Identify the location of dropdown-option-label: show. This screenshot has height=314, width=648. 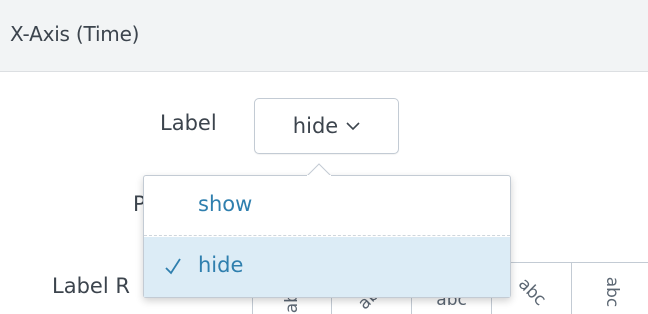
(225, 204).